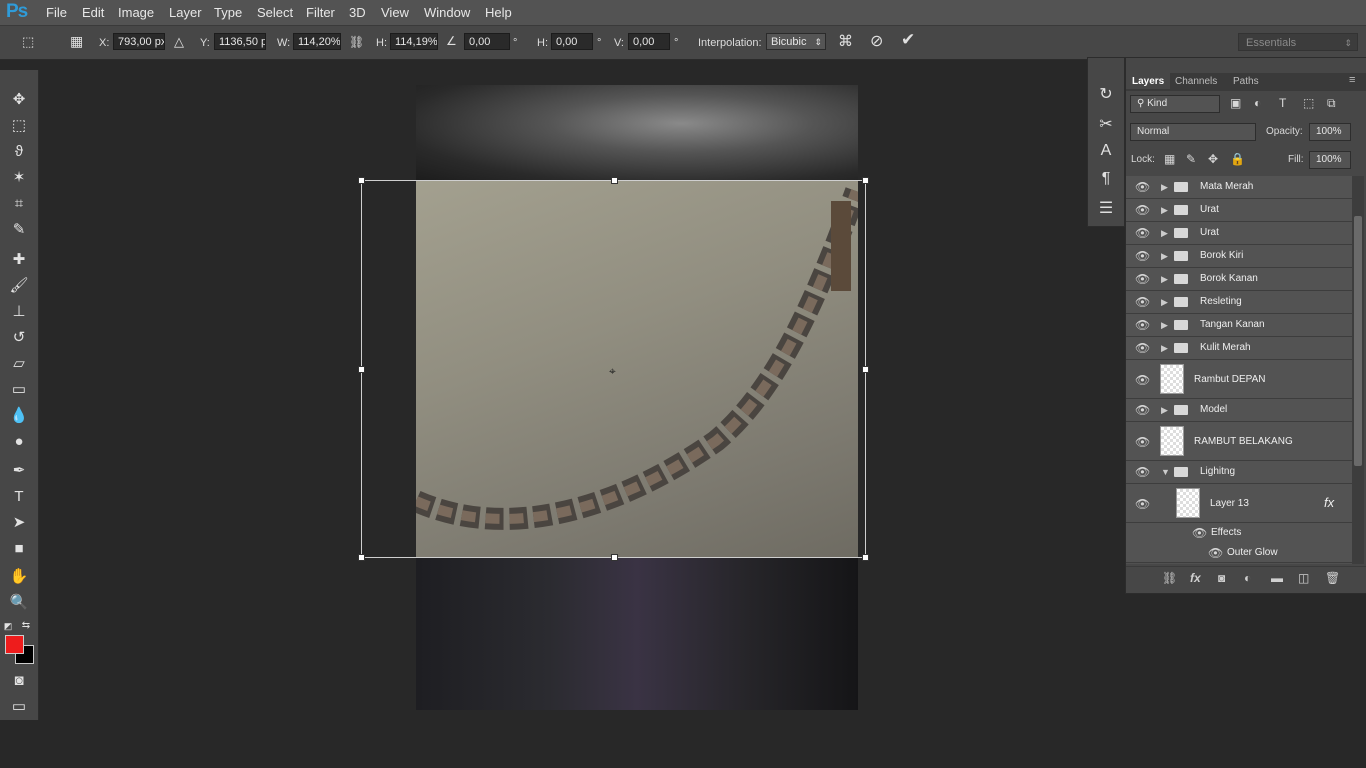  Describe the element at coordinates (447, 12) in the screenshot. I see `menu-window: Window` at that location.